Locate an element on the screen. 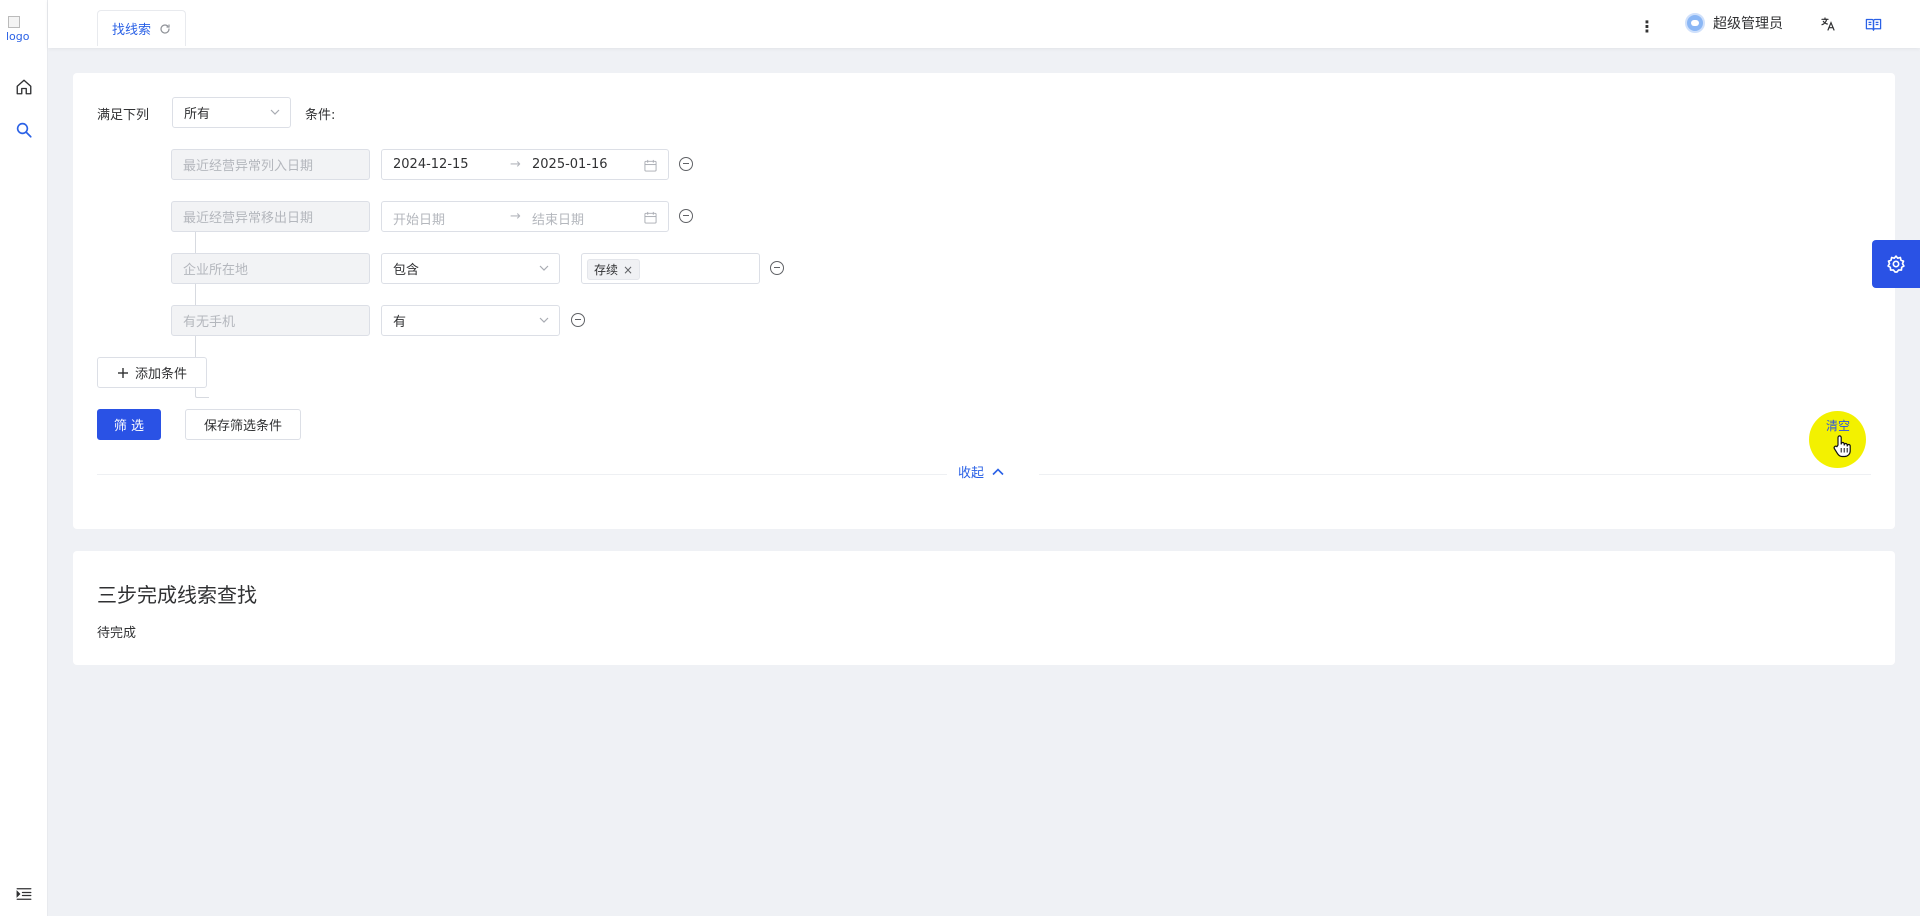  range-end-value: 2025-01-16 is located at coordinates (570, 164).